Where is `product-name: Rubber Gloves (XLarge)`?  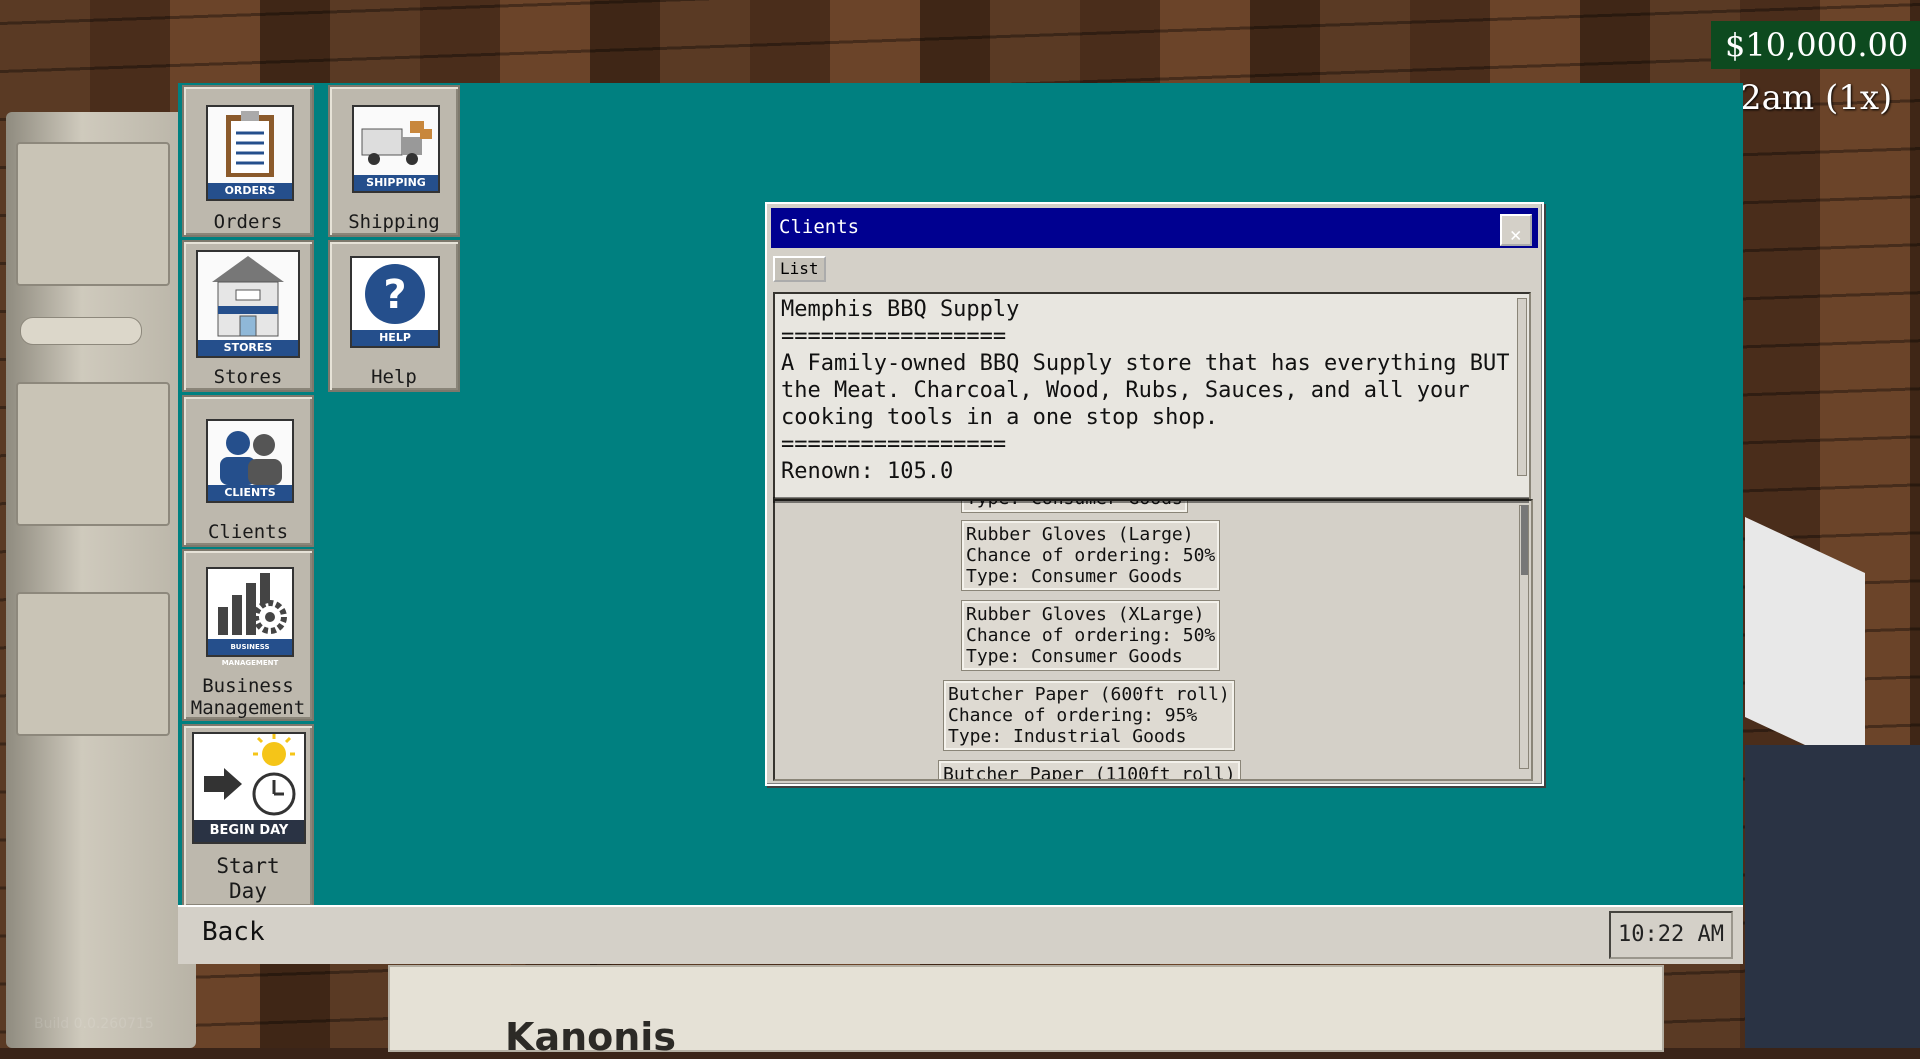 product-name: Rubber Gloves (XLarge) is located at coordinates (1085, 614).